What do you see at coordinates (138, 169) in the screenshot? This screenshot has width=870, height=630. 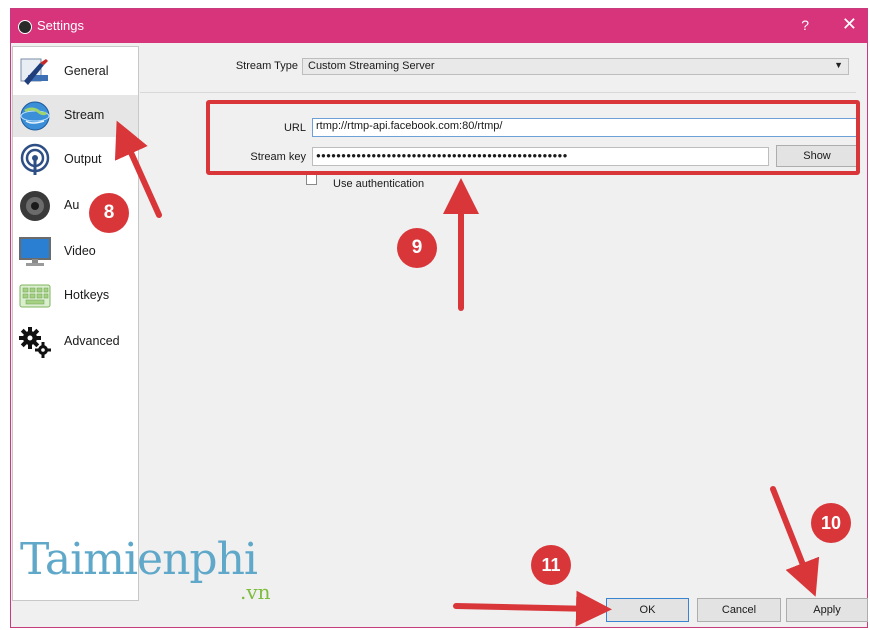 I see `arrow-to-stream` at bounding box center [138, 169].